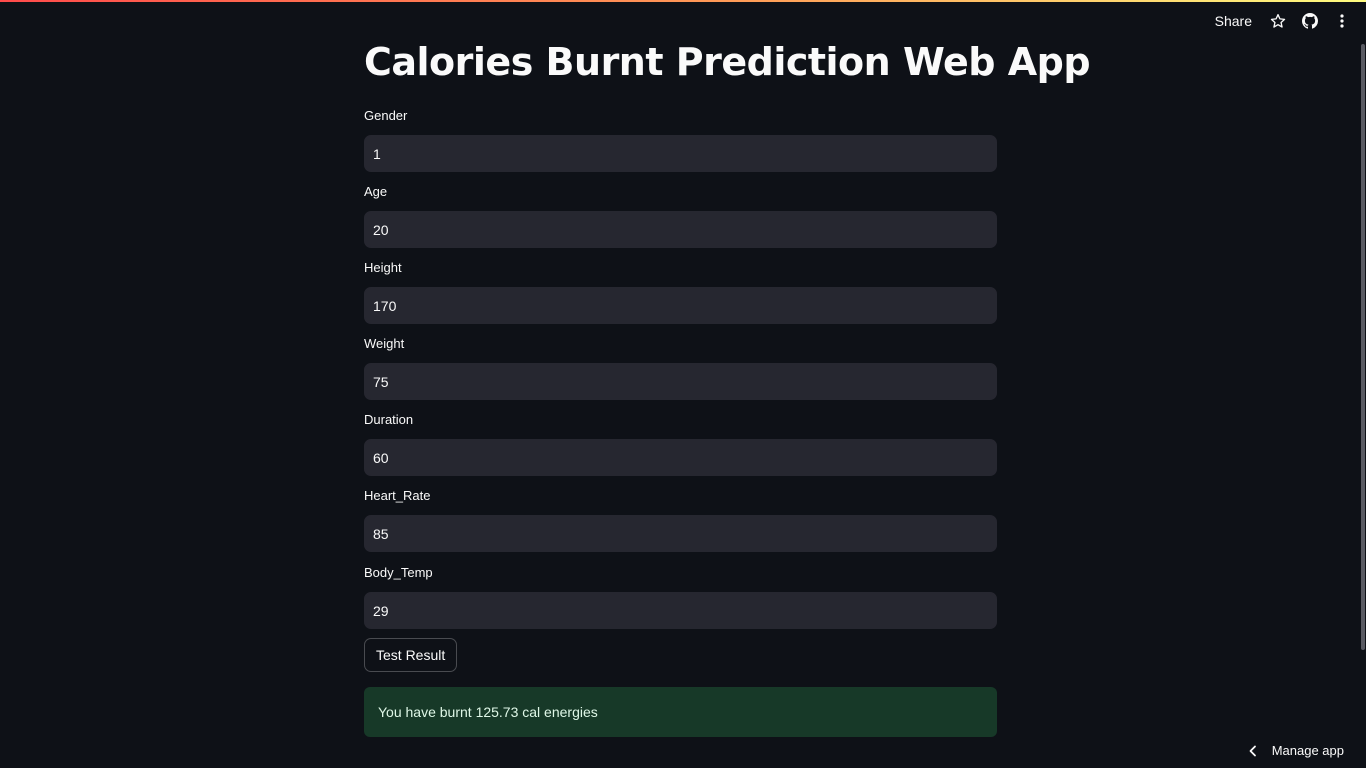 This screenshot has height=768, width=1366. I want to click on height-label: Height, so click(383, 267).